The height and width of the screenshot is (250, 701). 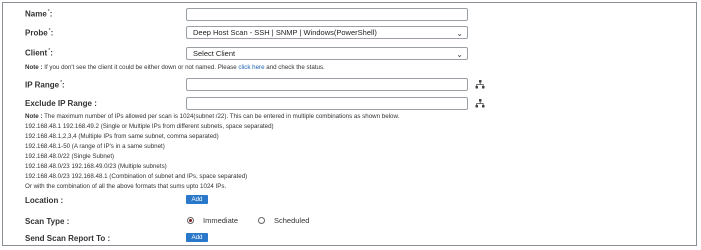 What do you see at coordinates (261, 220) in the screenshot?
I see `scheduled-radio` at bounding box center [261, 220].